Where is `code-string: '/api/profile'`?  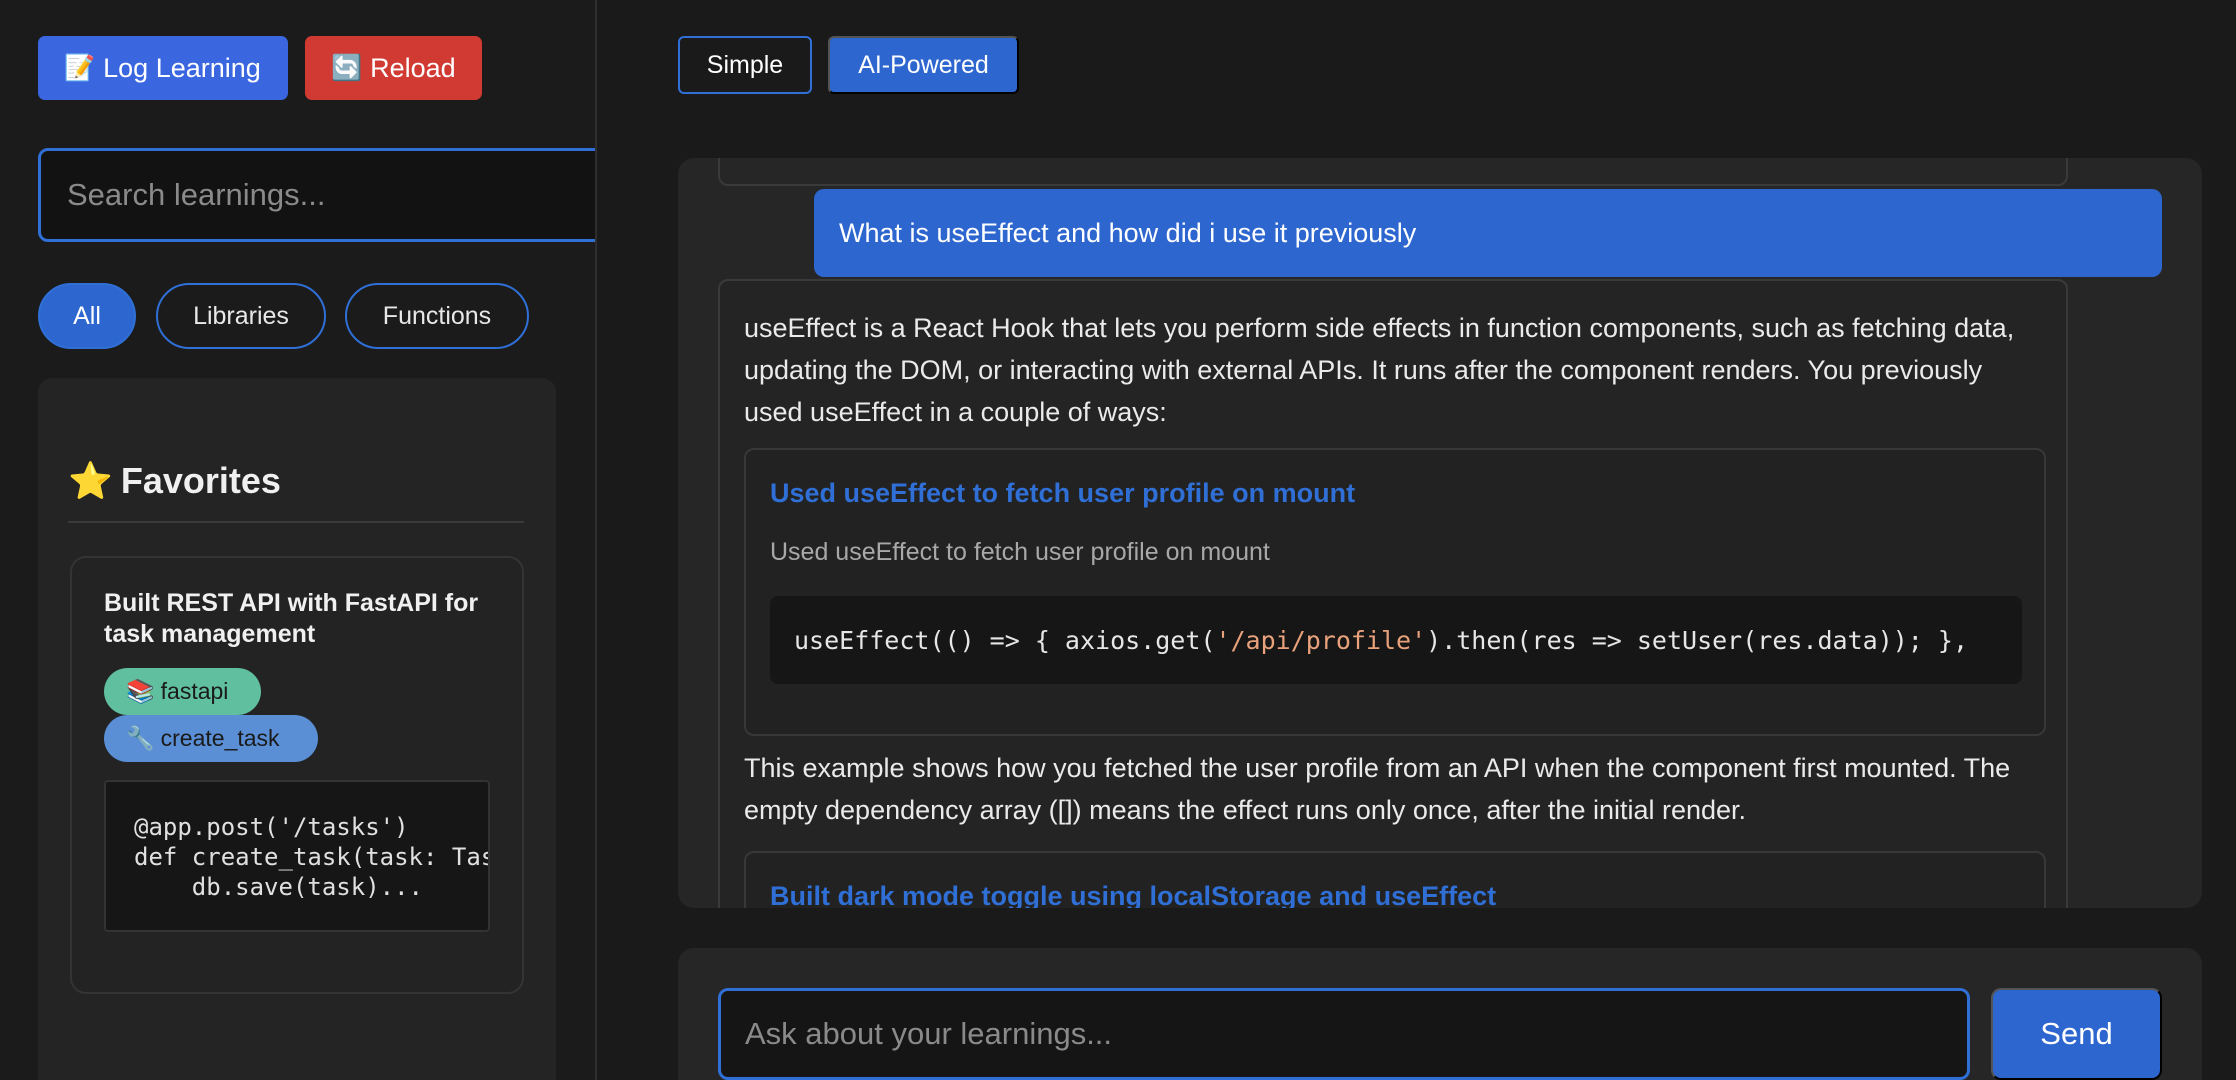 code-string: '/api/profile' is located at coordinates (1321, 640).